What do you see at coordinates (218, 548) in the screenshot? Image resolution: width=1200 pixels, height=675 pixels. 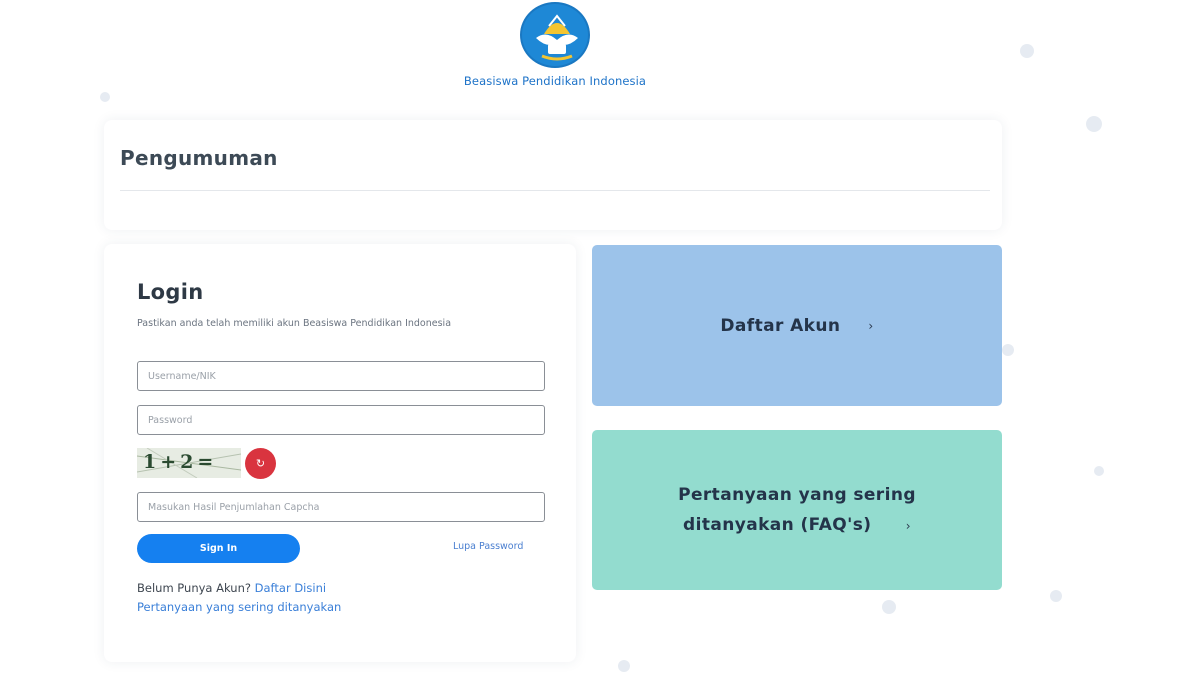 I see `sign-in-button: Sign In` at bounding box center [218, 548].